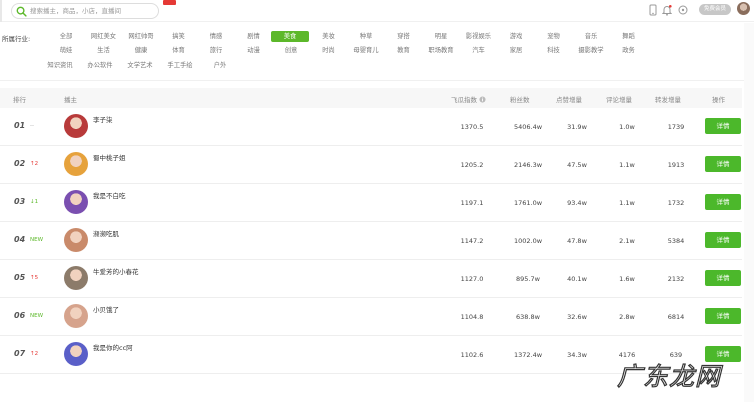 The width and height of the screenshot is (754, 402). I want to click on rank-change: ↑2, so click(34, 164).